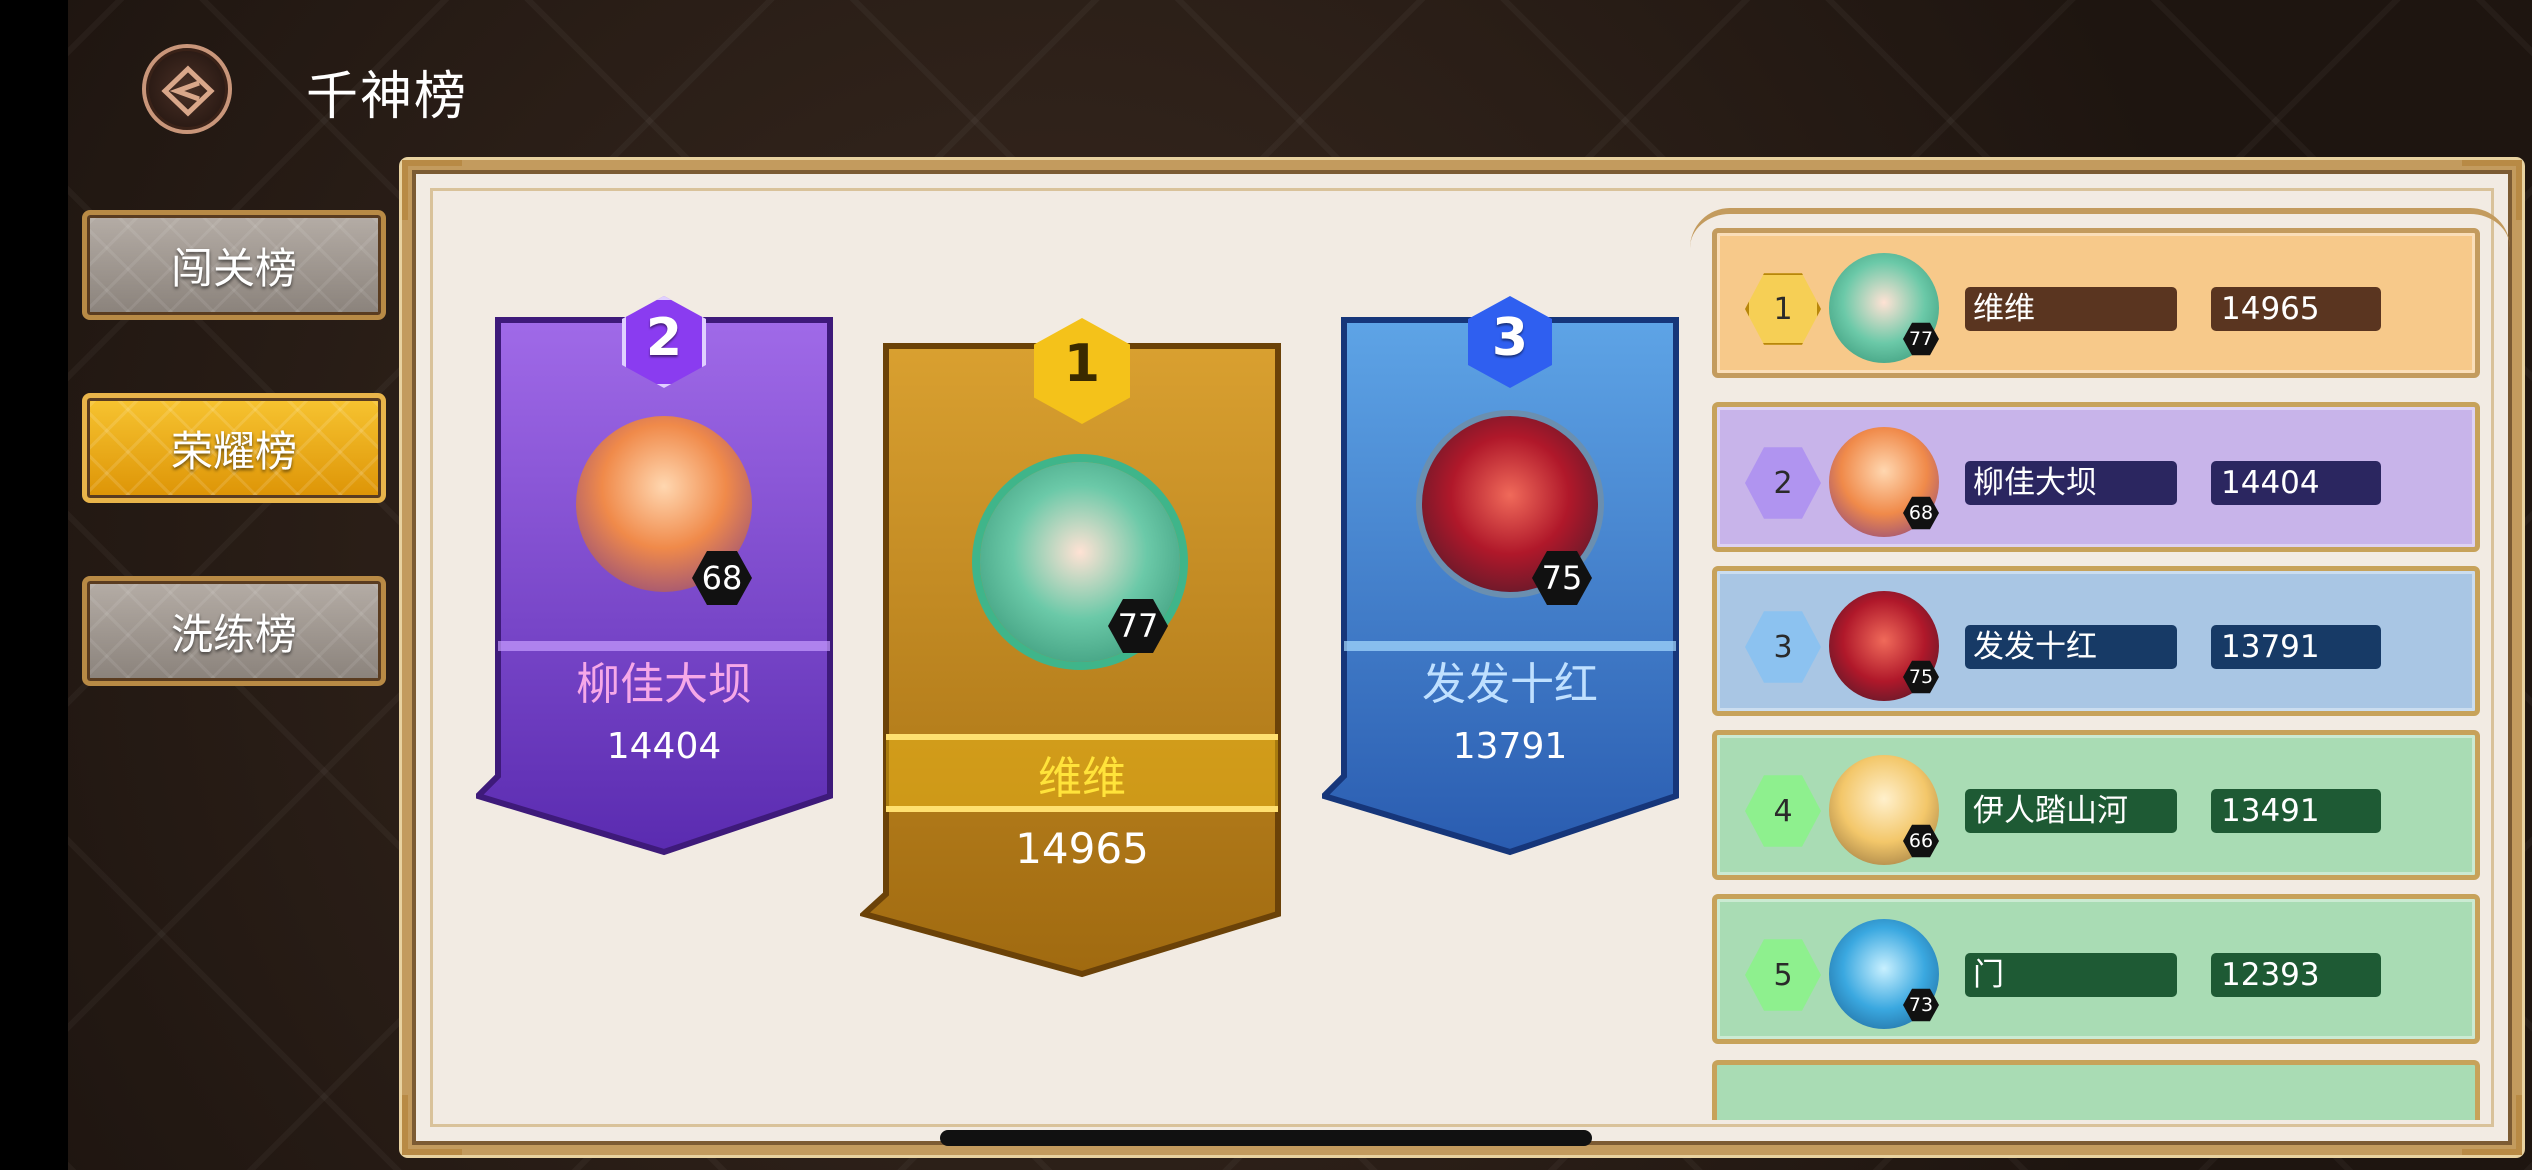  I want to click on player-score: 13491, so click(2296, 811).